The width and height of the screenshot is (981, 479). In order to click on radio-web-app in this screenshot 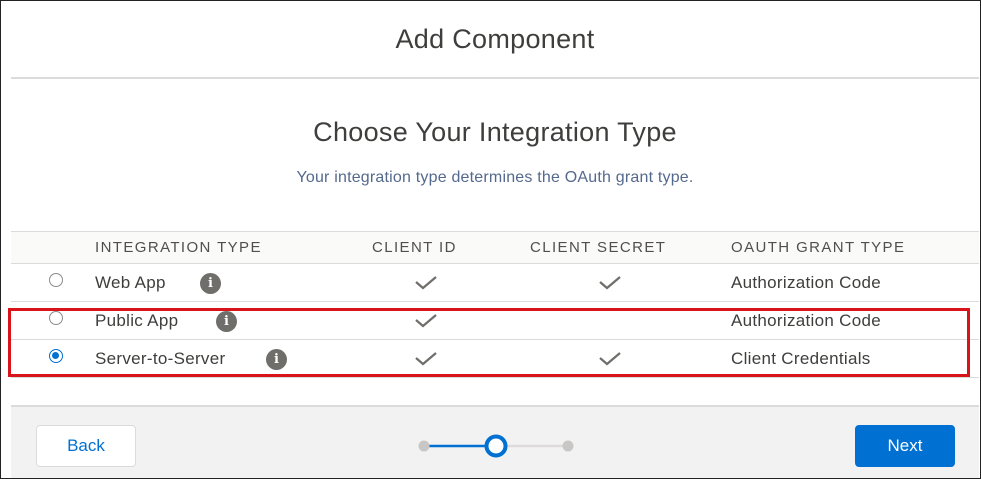, I will do `click(56, 280)`.